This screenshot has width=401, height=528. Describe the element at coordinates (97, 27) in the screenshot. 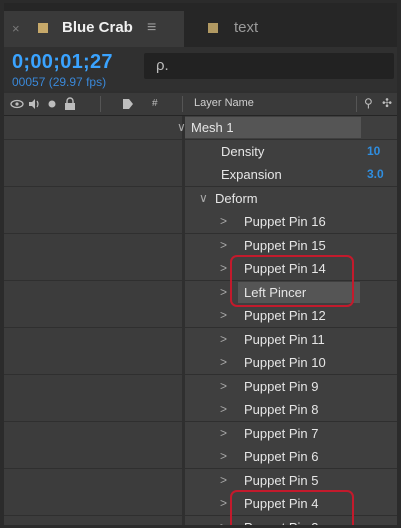

I see `tab-title: Blue Crab` at that location.